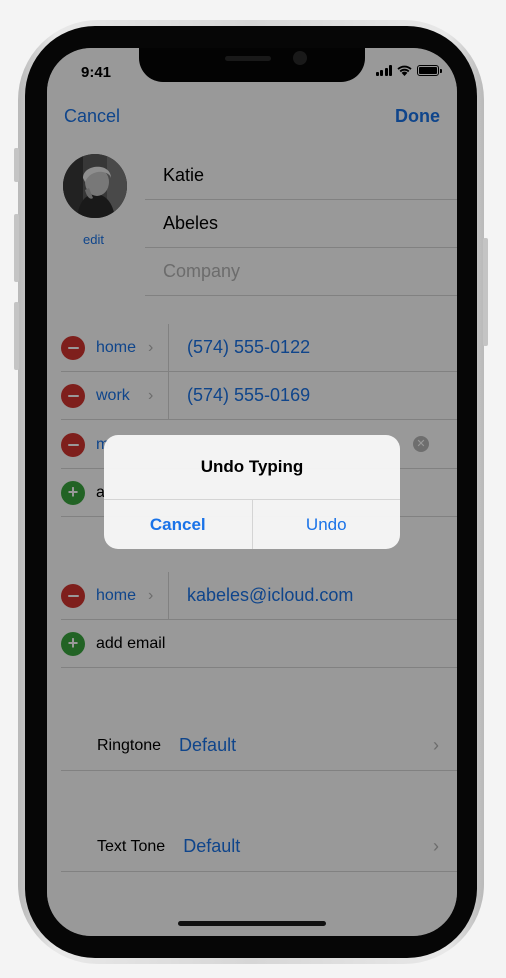 The image size is (506, 978). Describe the element at coordinates (252, 923) in the screenshot. I see `home-indicator` at that location.